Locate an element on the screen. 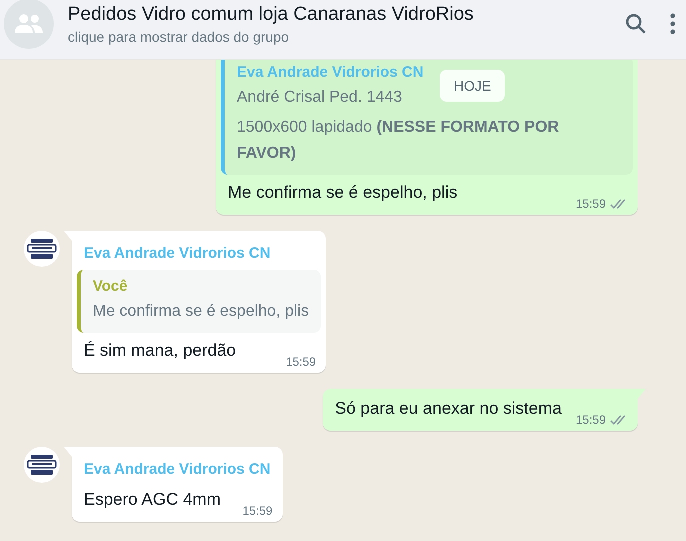 The image size is (686, 541). message-text: Me confirma se é espelho, plis is located at coordinates (343, 193).